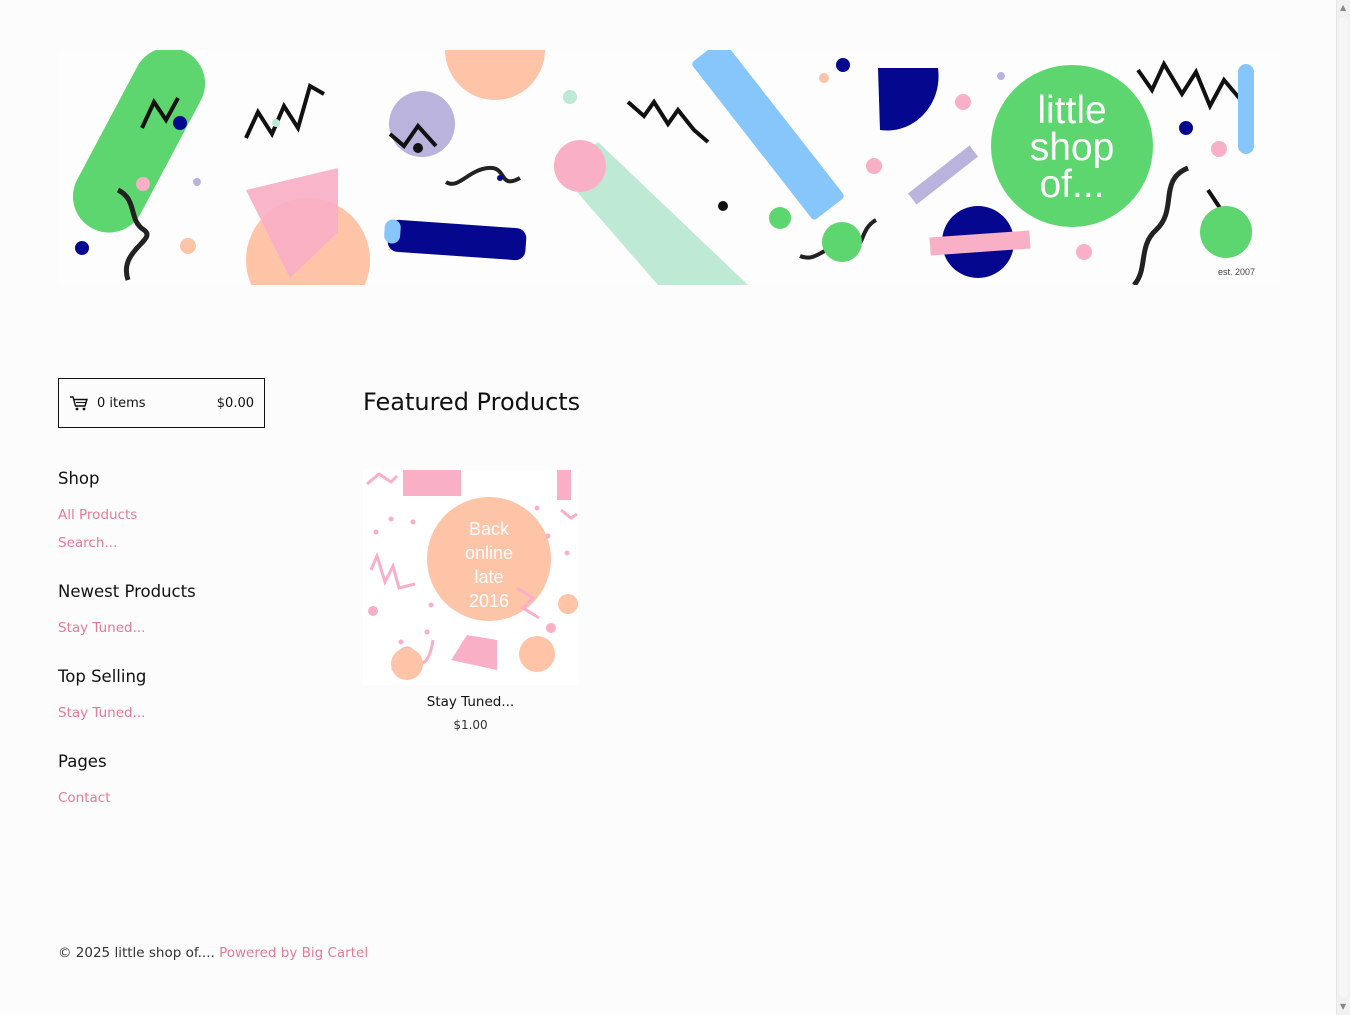  What do you see at coordinates (168, 515) in the screenshot?
I see `all-products-link: All Products` at bounding box center [168, 515].